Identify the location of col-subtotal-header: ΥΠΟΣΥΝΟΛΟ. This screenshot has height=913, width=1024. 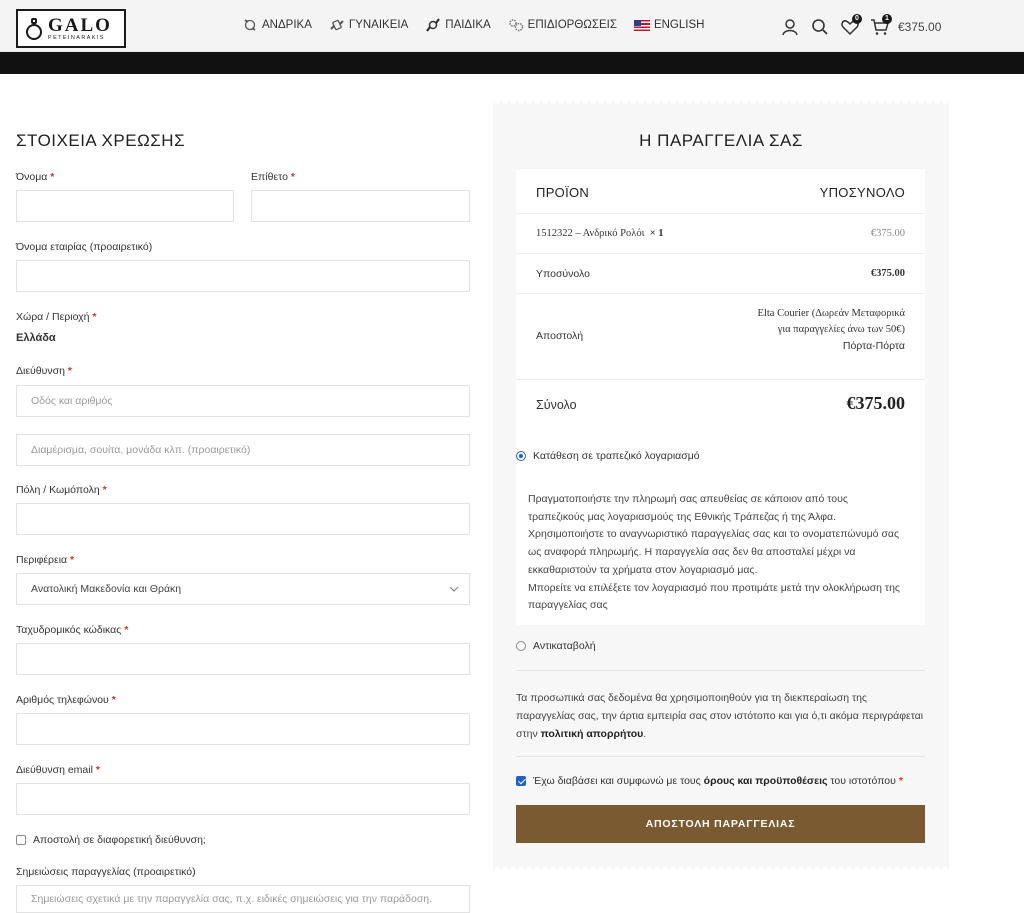
(862, 192).